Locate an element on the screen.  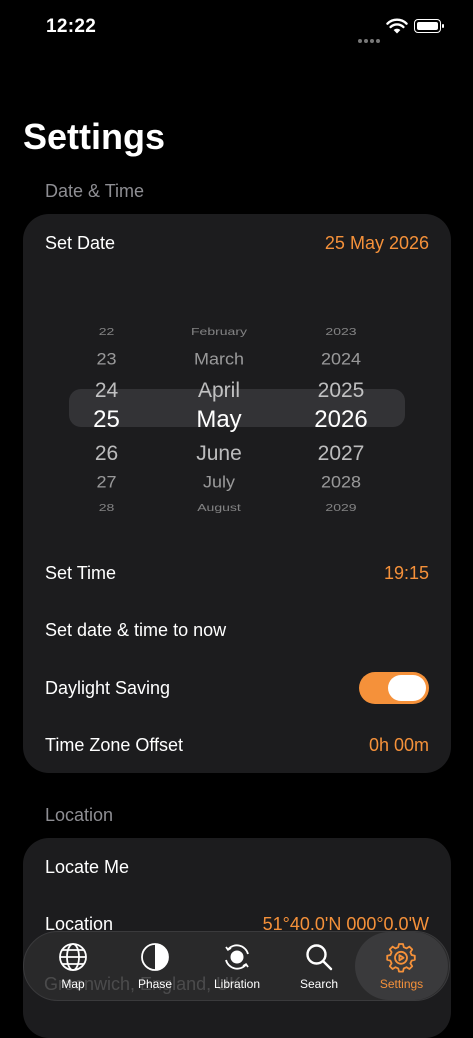
picker-year-item: 2025 is located at coordinates (341, 390).